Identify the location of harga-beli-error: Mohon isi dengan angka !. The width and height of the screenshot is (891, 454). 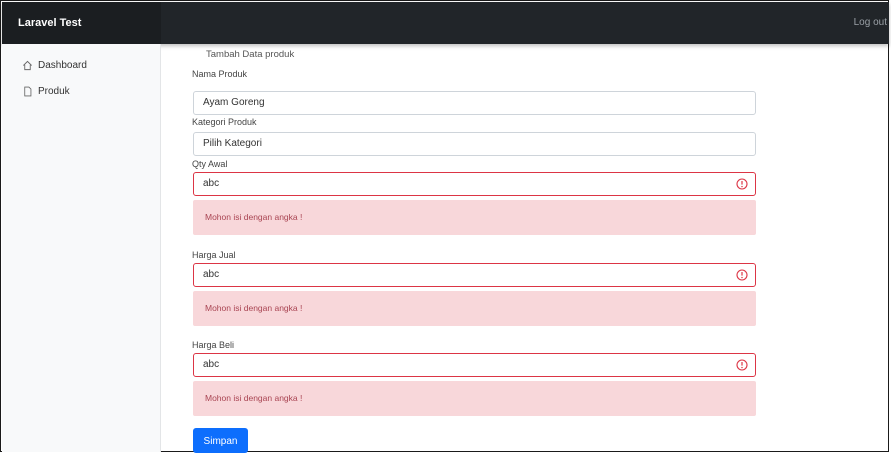
(474, 398).